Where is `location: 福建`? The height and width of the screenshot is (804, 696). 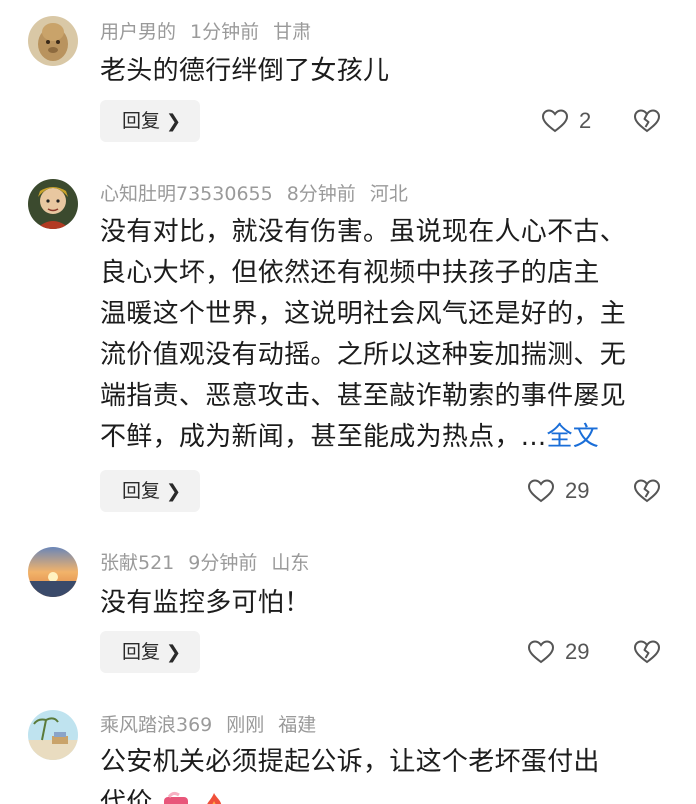 location: 福建 is located at coordinates (297, 725).